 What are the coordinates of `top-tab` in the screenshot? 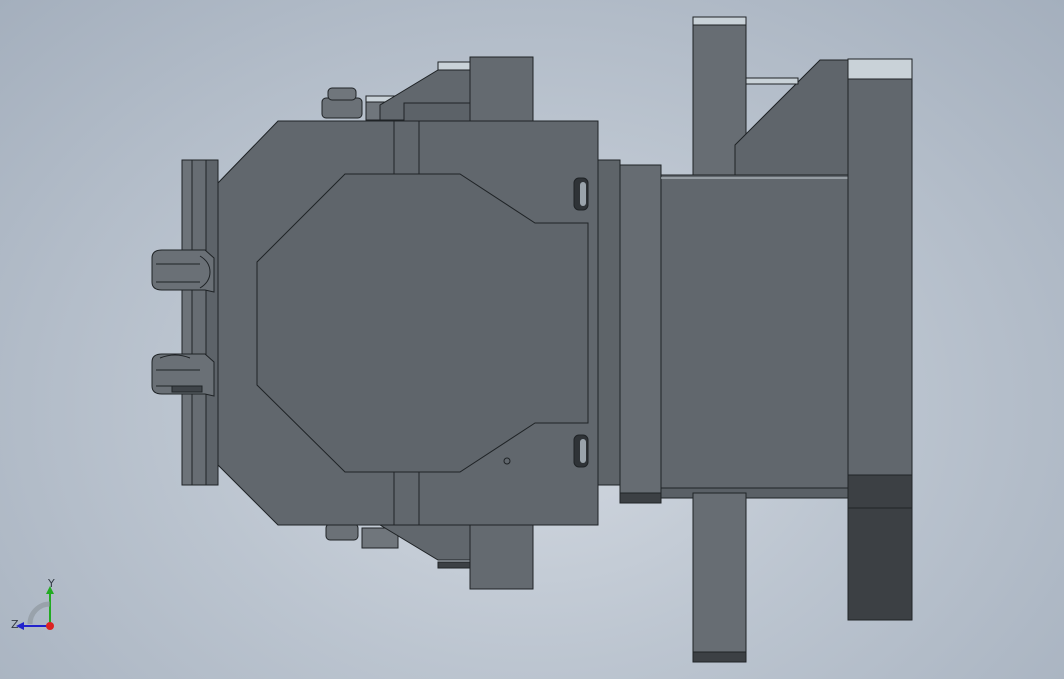 It's located at (501, 89).